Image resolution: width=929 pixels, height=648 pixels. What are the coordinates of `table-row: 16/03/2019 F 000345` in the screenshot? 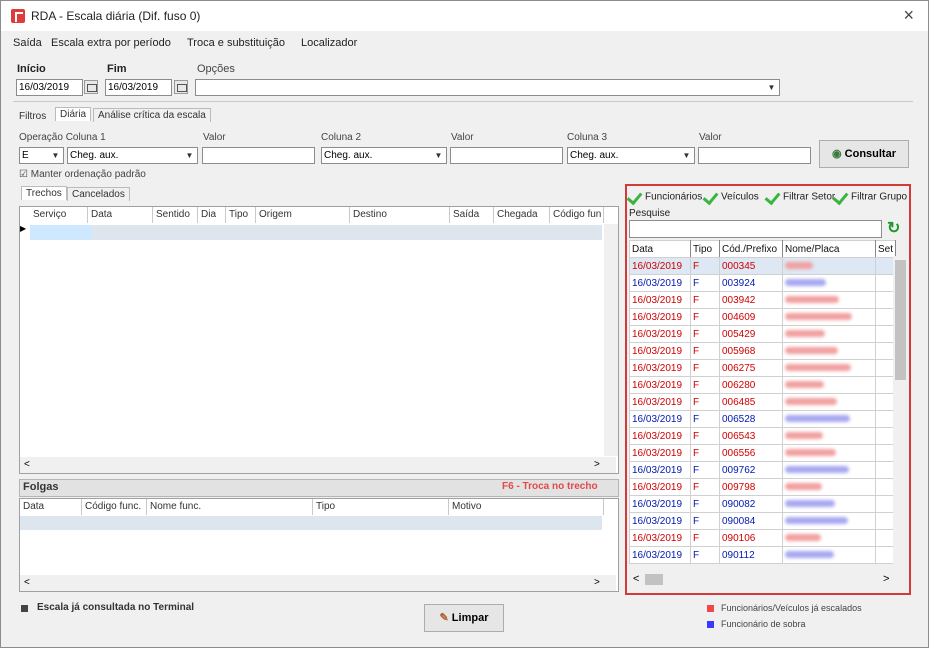 It's located at (763, 266).